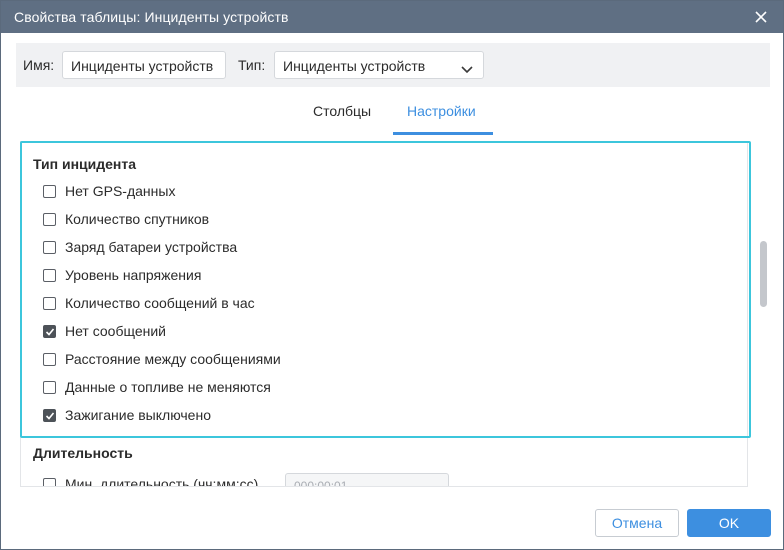  Describe the element at coordinates (120, 191) in the screenshot. I see `incident-item-label: Нет GPS-данных` at that location.